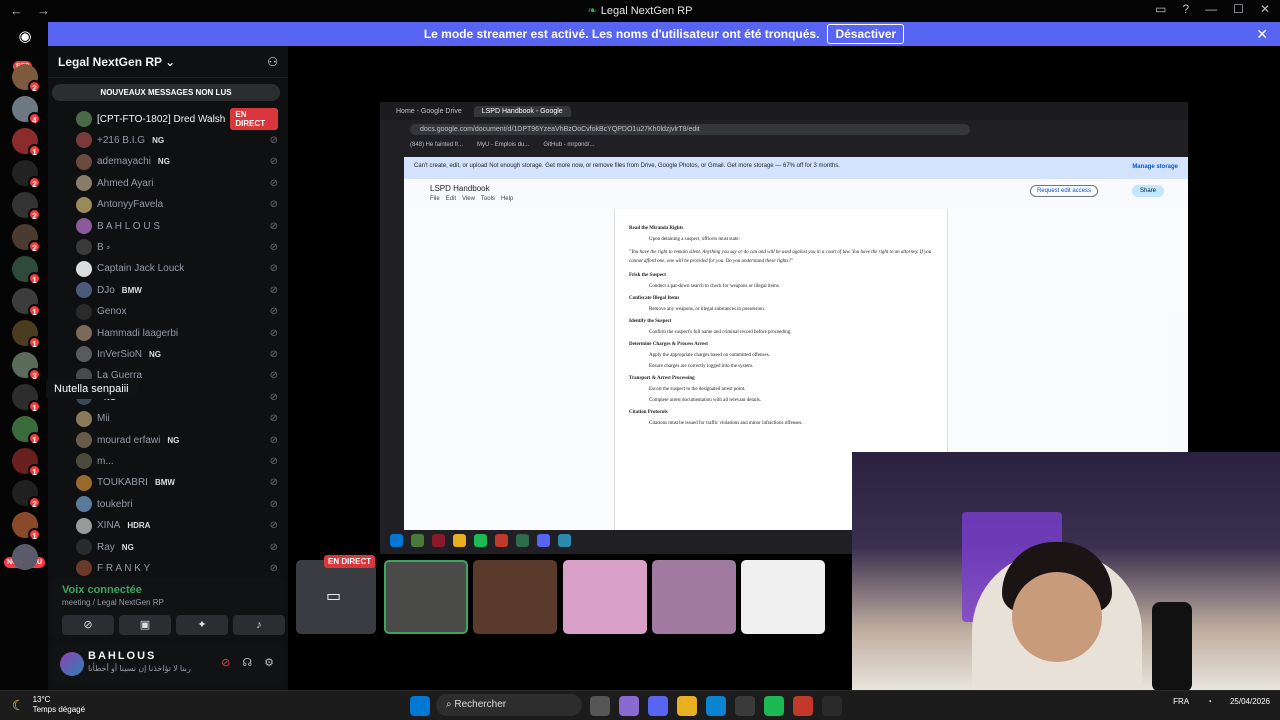  Describe the element at coordinates (716, 706) in the screenshot. I see `edge-icon` at that location.